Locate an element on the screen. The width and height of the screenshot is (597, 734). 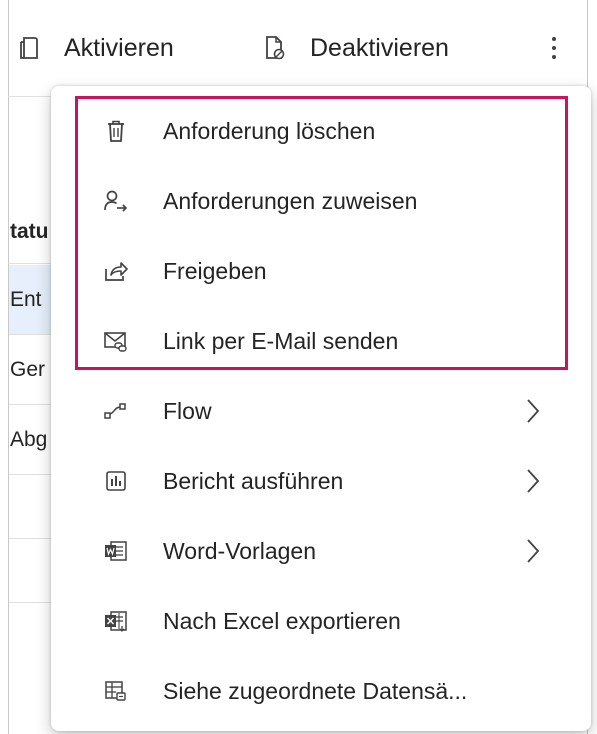
activate-label: Aktivieren is located at coordinates (119, 47).